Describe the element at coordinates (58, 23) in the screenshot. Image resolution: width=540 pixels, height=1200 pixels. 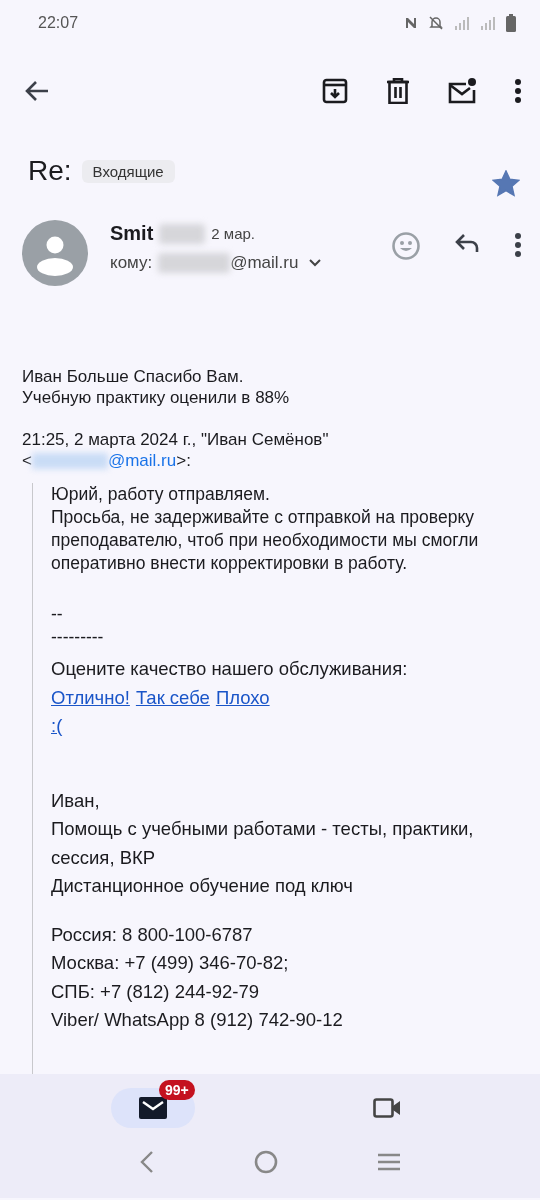
I see `status-time: 22:07` at that location.